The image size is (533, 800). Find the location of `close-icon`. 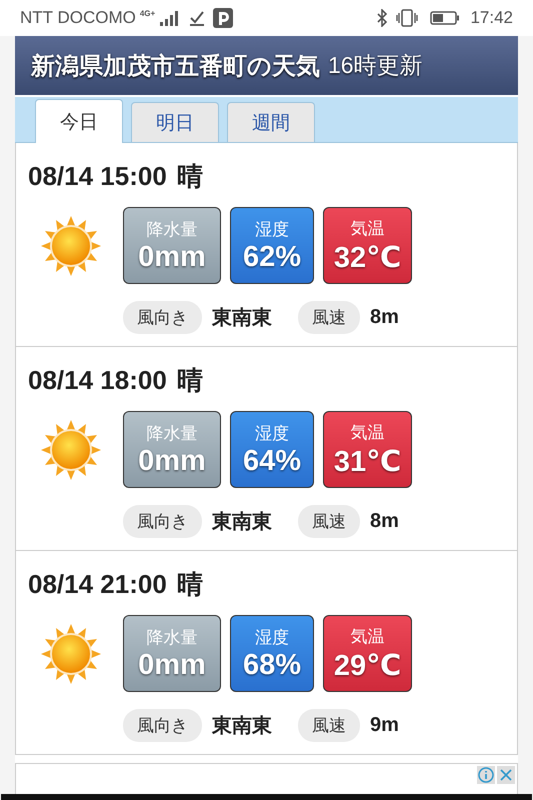

close-icon is located at coordinates (506, 775).